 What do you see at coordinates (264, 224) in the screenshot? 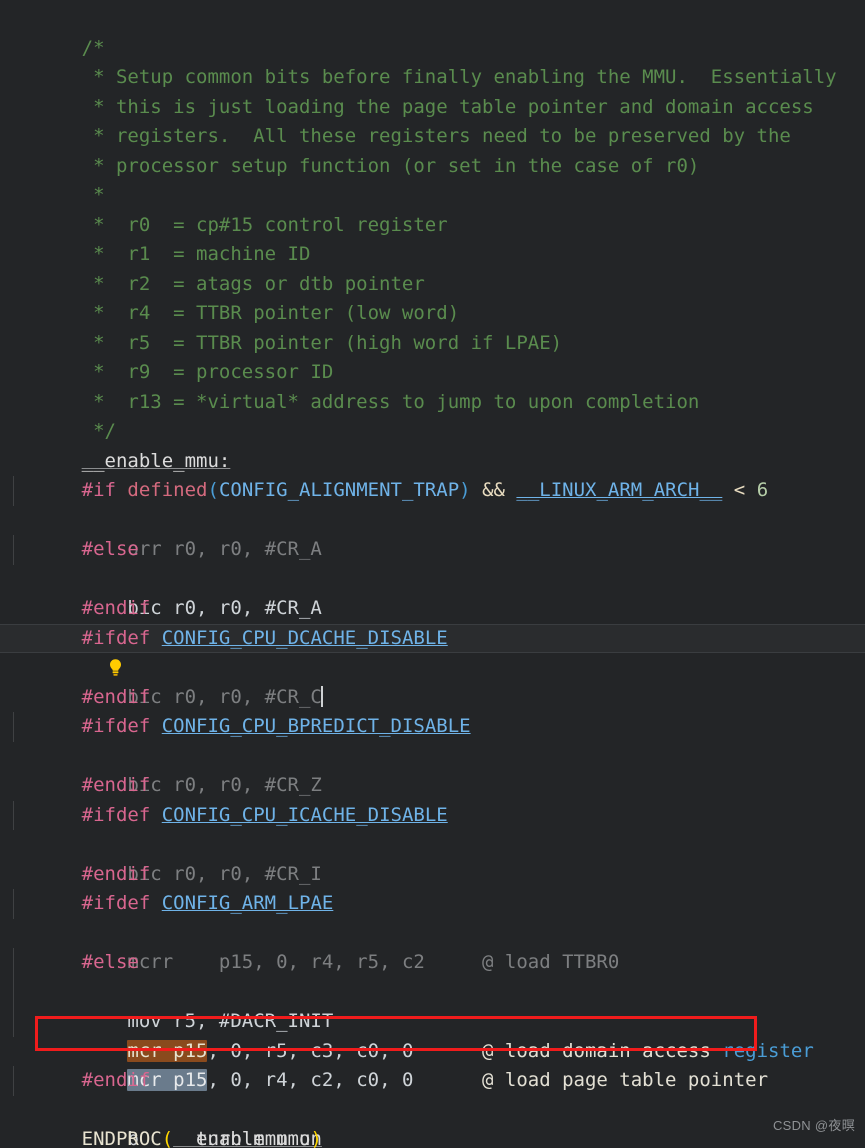
I see `comment-text: * r0 = cp#15 control register` at bounding box center [264, 224].